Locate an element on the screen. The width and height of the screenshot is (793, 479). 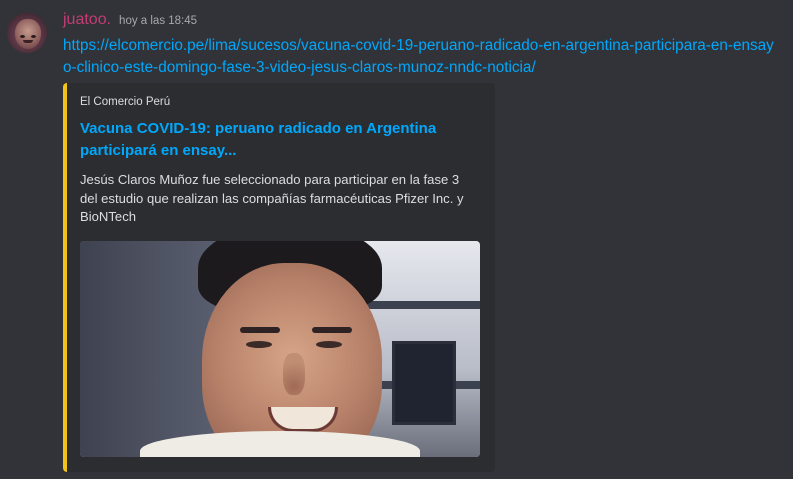
user-avatar is located at coordinates (27, 33).